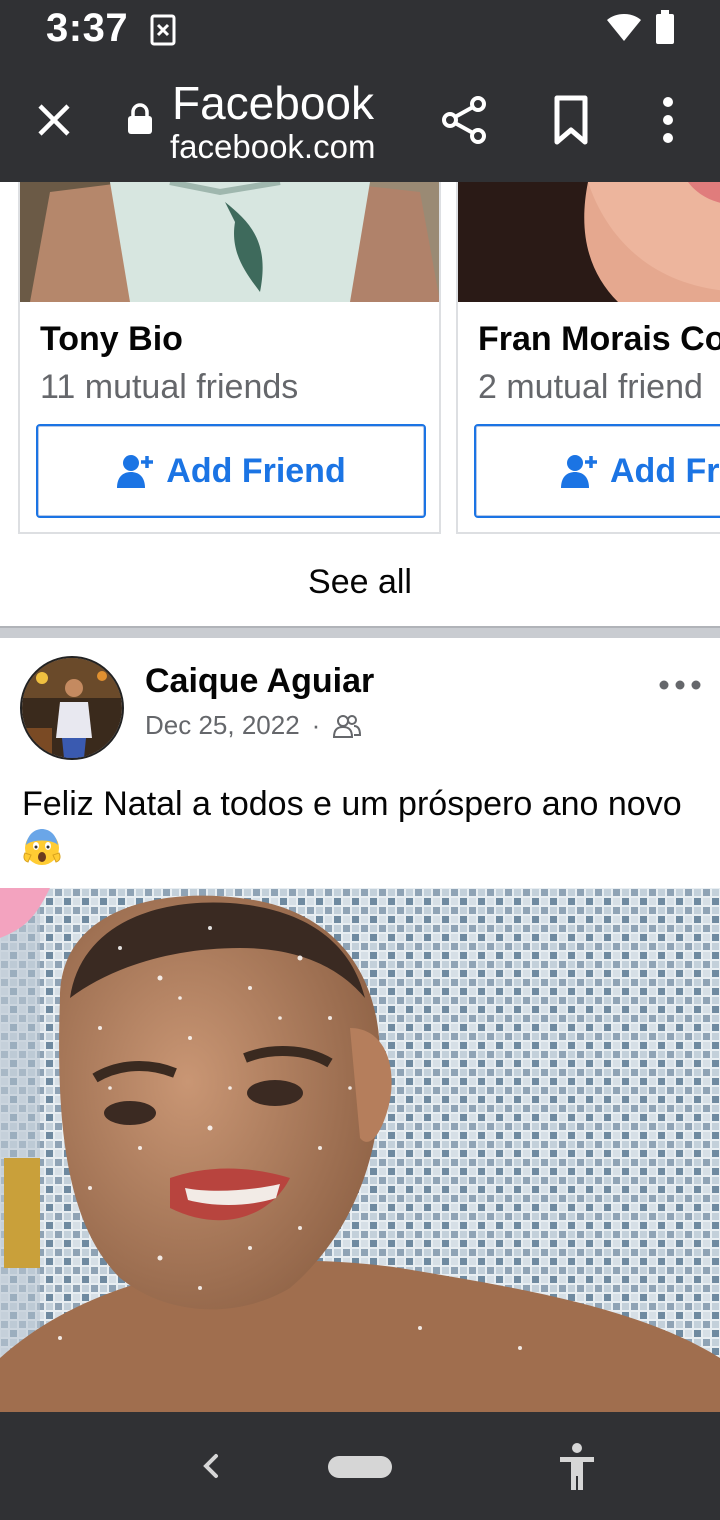 The height and width of the screenshot is (1520, 720). Describe the element at coordinates (665, 27) in the screenshot. I see `battery-icon` at that location.